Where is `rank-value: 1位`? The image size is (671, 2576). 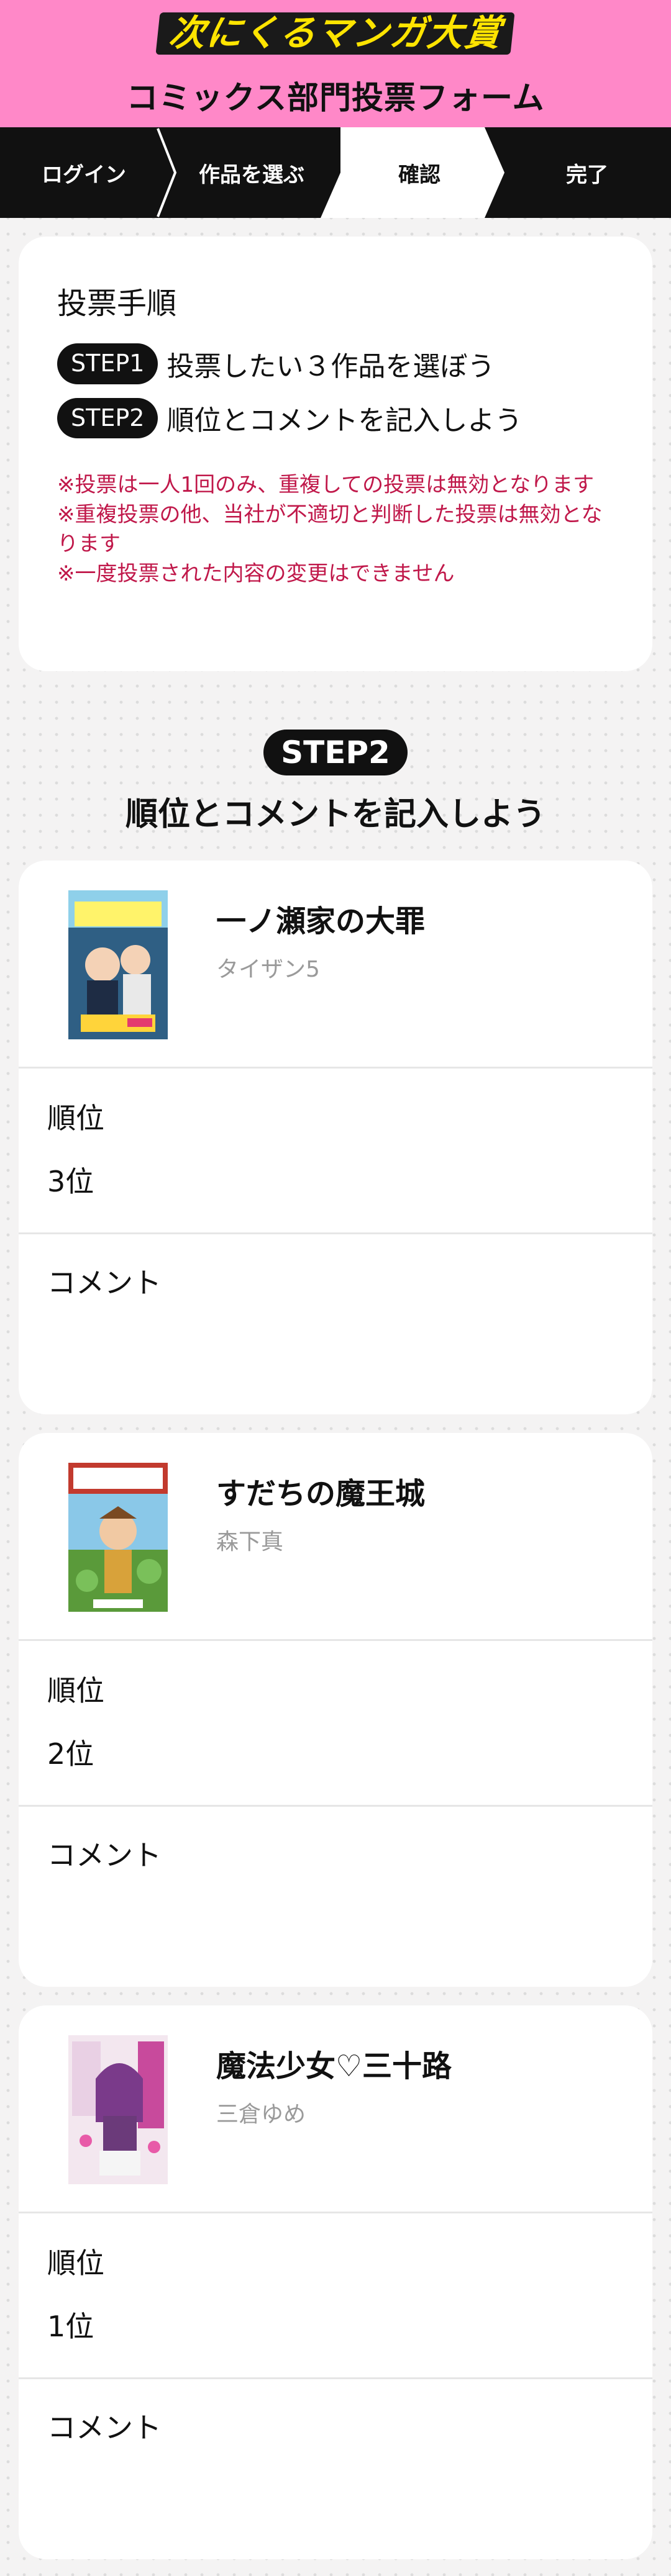 rank-value: 1位 is located at coordinates (350, 2324).